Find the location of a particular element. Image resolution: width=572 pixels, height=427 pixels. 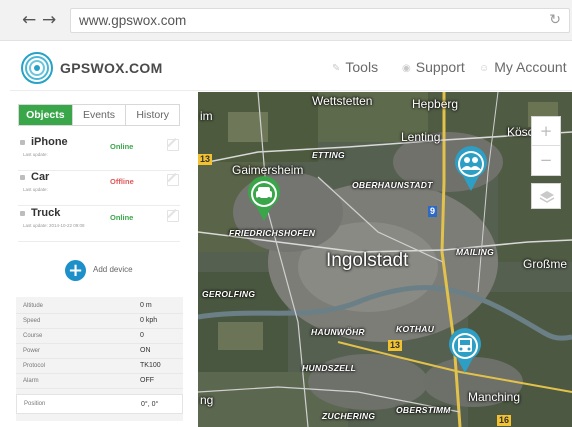

menu-support: ◉ Support is located at coordinates (433, 67).